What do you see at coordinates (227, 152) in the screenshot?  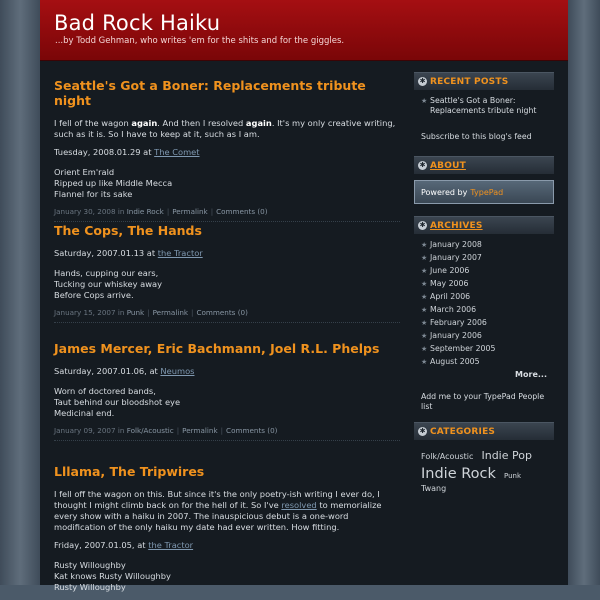 I see `post-date-line: Tuesday, 2008.01.29 at The Comet` at bounding box center [227, 152].